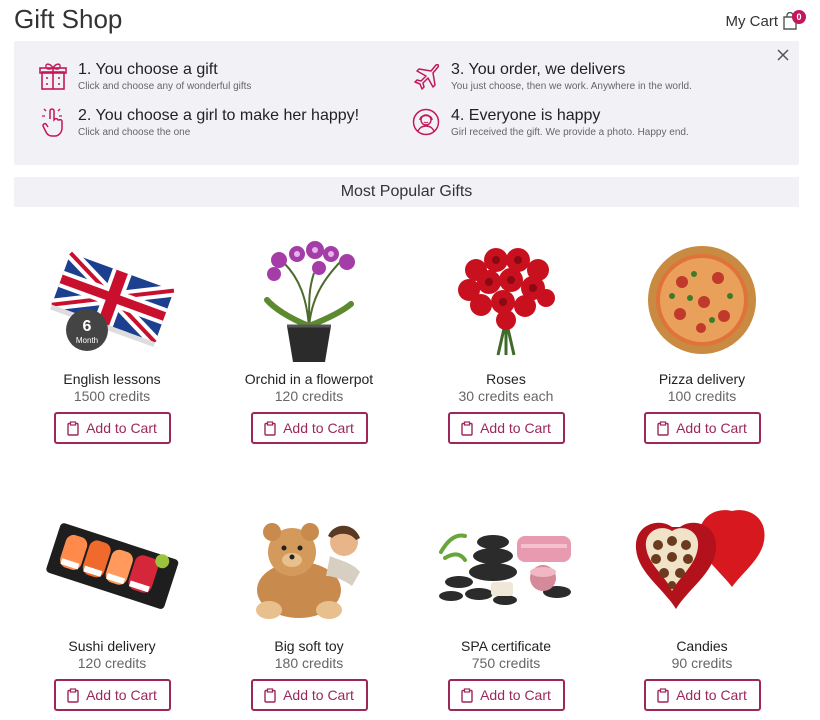 Image resolution: width=820 pixels, height=720 pixels. What do you see at coordinates (309, 663) in the screenshot?
I see `product-price: 180 credits` at bounding box center [309, 663].